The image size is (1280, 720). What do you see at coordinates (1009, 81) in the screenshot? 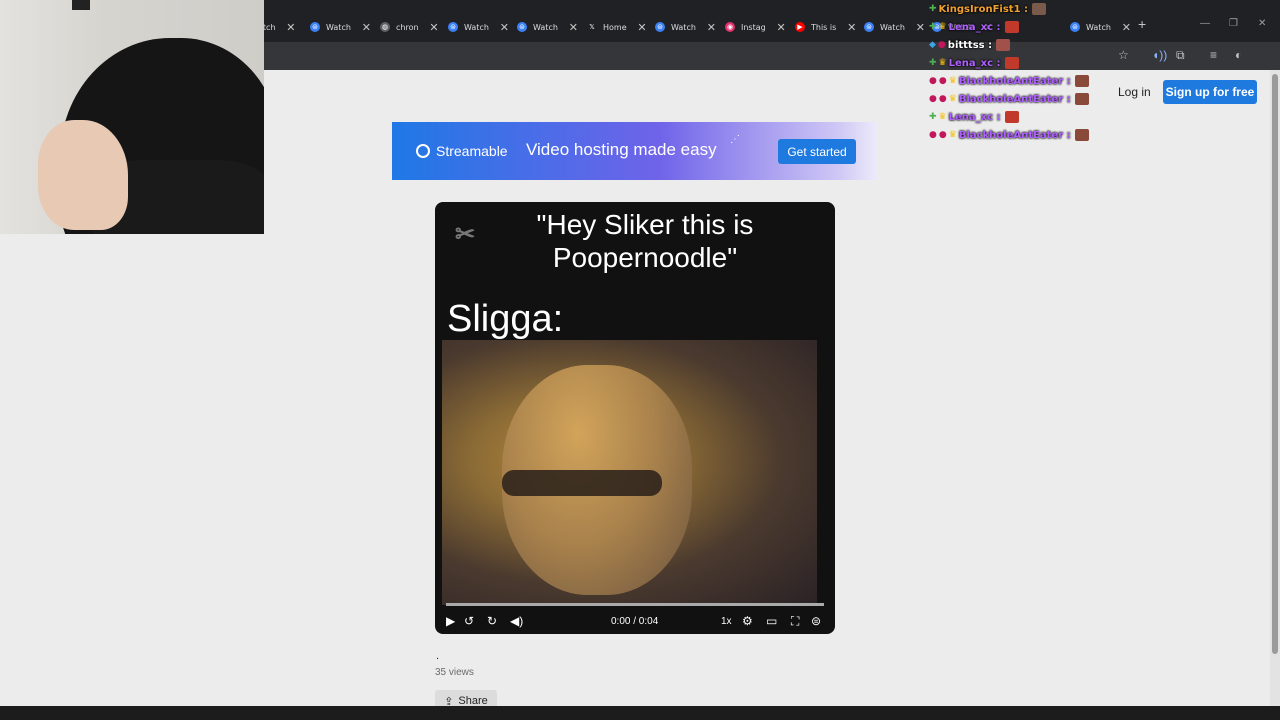
I see `chat-message: ● ● ♛ BlackholeAntEater :` at bounding box center [1009, 81].